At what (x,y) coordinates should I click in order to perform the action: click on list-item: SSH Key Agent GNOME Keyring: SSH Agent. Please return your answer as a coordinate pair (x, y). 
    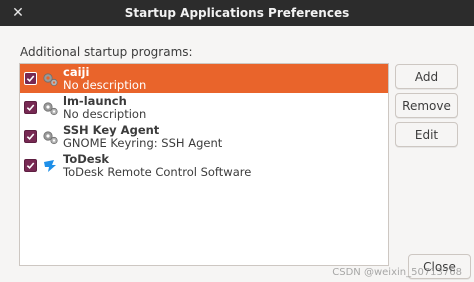
    Looking at the image, I should click on (204, 136).